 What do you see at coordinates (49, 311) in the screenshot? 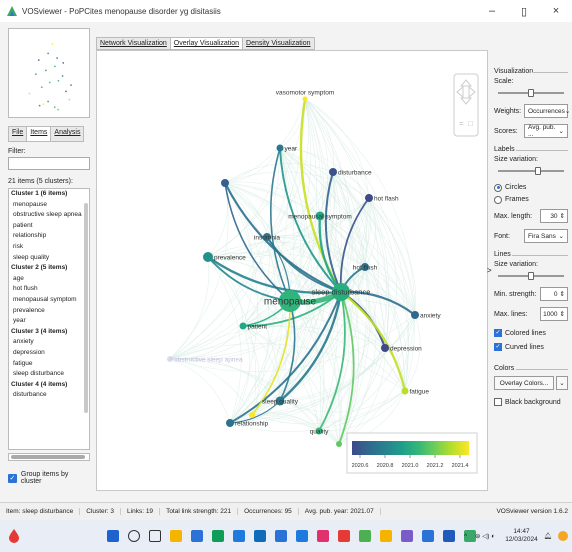
I see `list-item: prevalence` at bounding box center [49, 311].